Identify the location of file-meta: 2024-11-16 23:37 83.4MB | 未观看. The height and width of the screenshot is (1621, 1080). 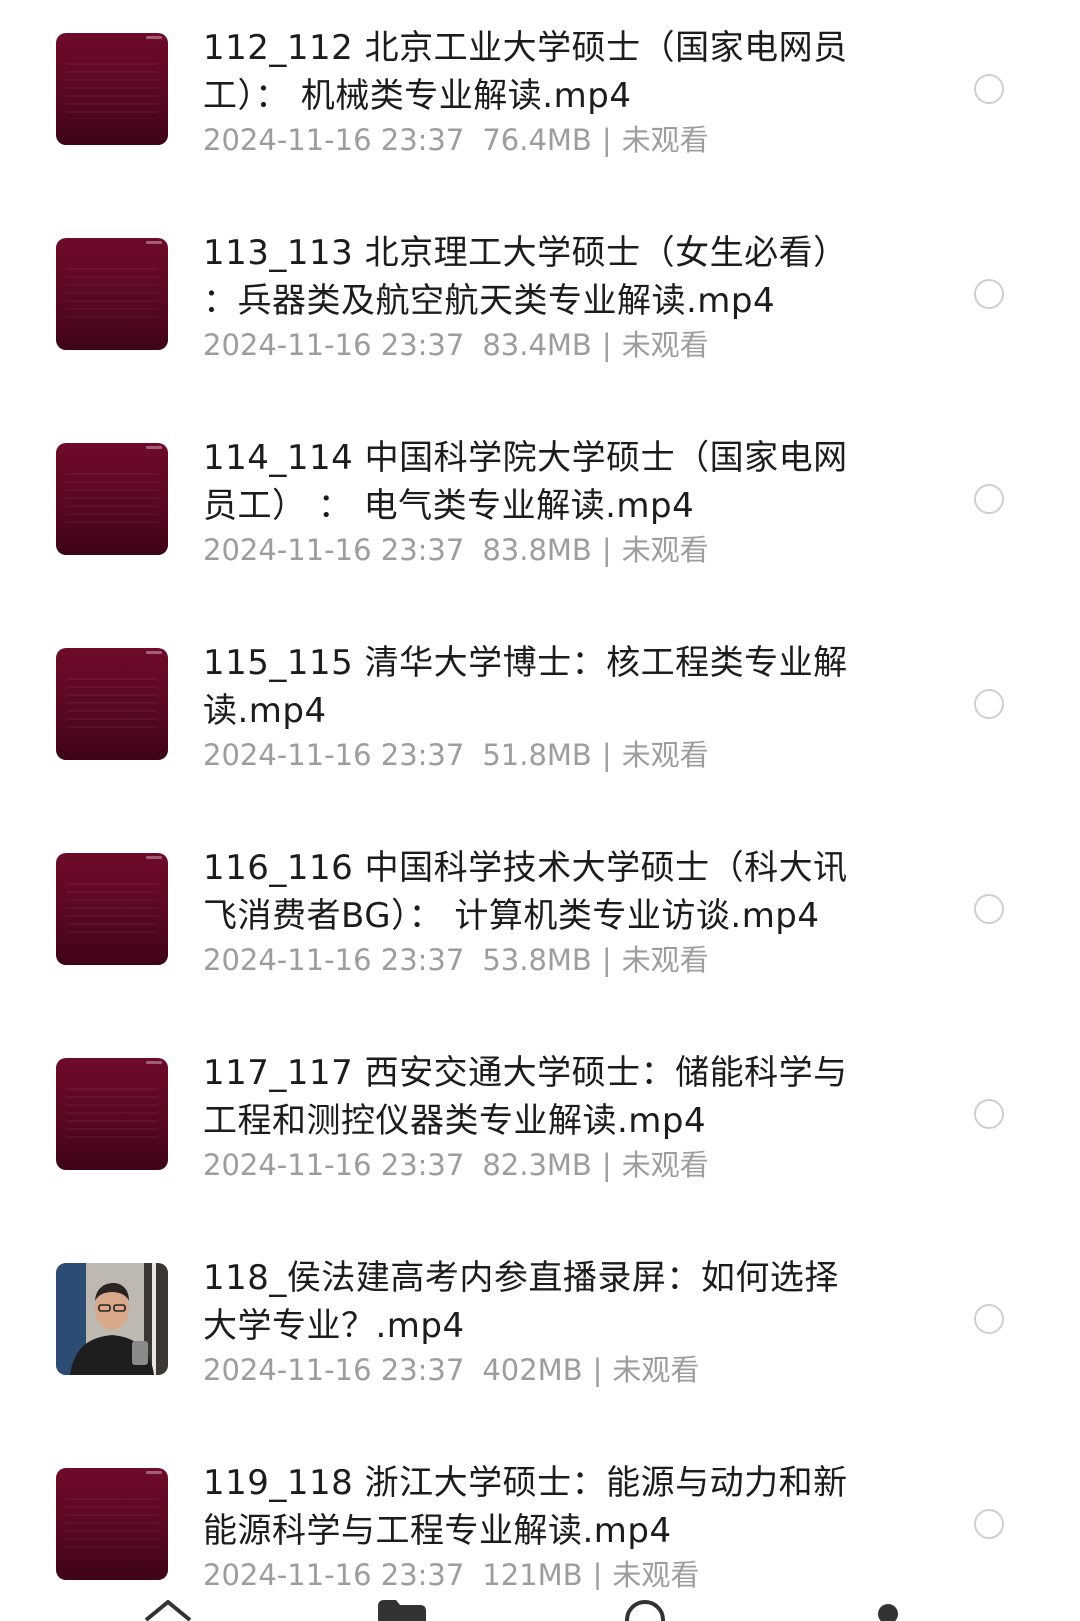
(456, 345).